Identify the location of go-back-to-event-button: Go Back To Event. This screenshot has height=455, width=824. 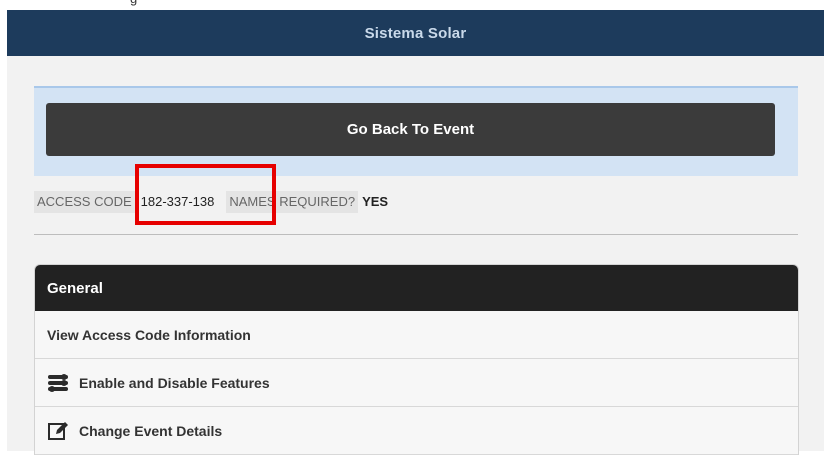
(410, 129).